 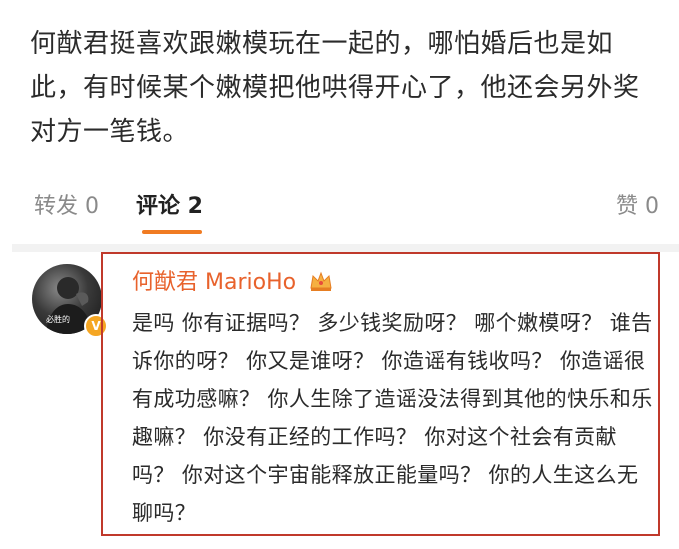 I want to click on tab-comment-label: 评论 2, so click(x=169, y=206).